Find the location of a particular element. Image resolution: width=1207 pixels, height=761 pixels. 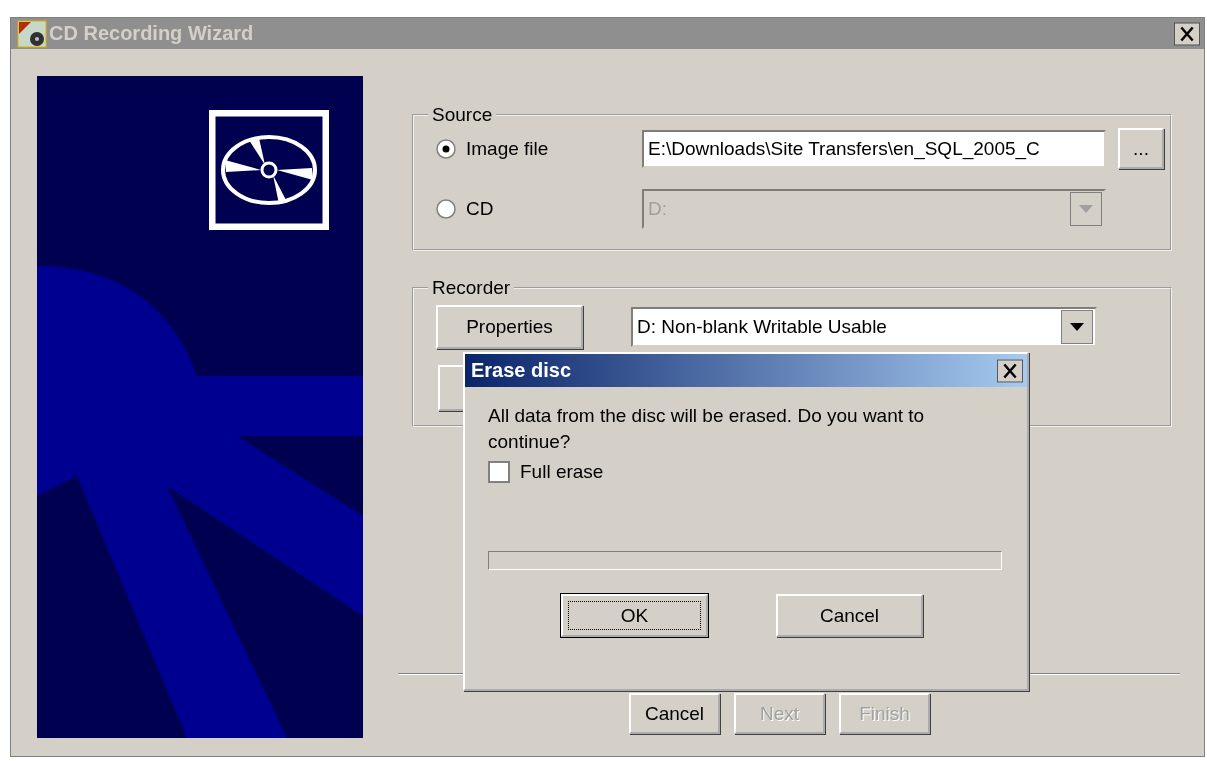

dialog-close-button is located at coordinates (1010, 370).